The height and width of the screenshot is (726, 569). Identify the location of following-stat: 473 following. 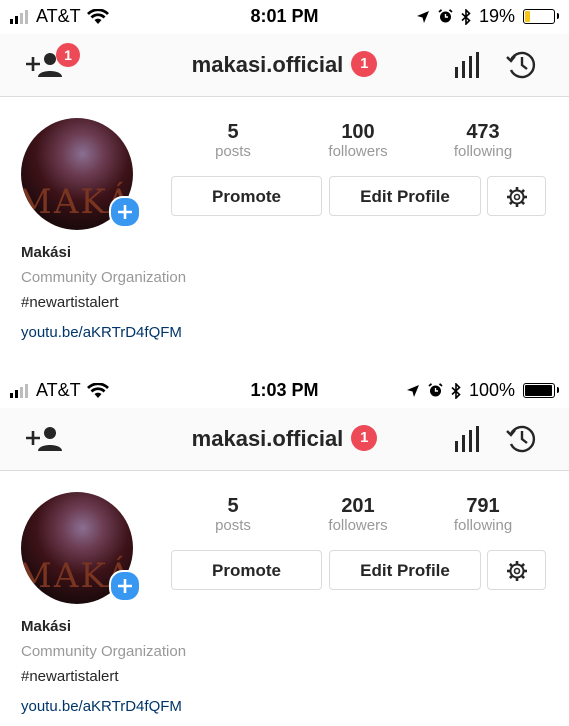
(483, 141).